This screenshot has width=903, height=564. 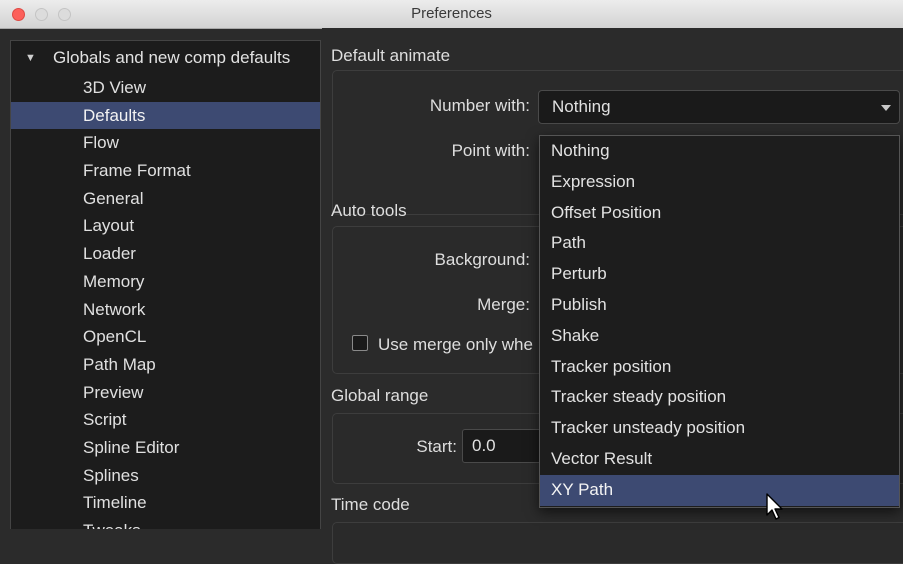 What do you see at coordinates (774, 506) in the screenshot?
I see `mouse-cursor-icon` at bounding box center [774, 506].